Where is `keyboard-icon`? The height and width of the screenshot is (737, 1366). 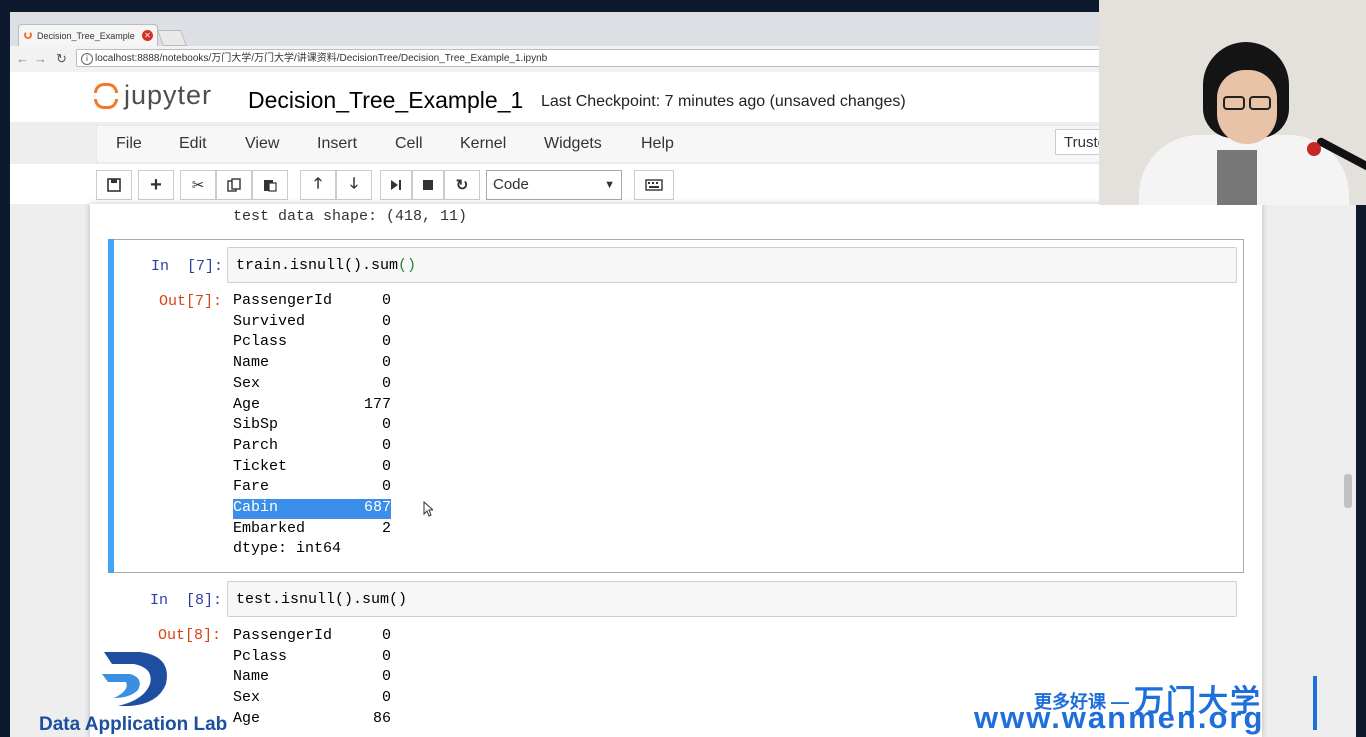
keyboard-icon is located at coordinates (654, 185).